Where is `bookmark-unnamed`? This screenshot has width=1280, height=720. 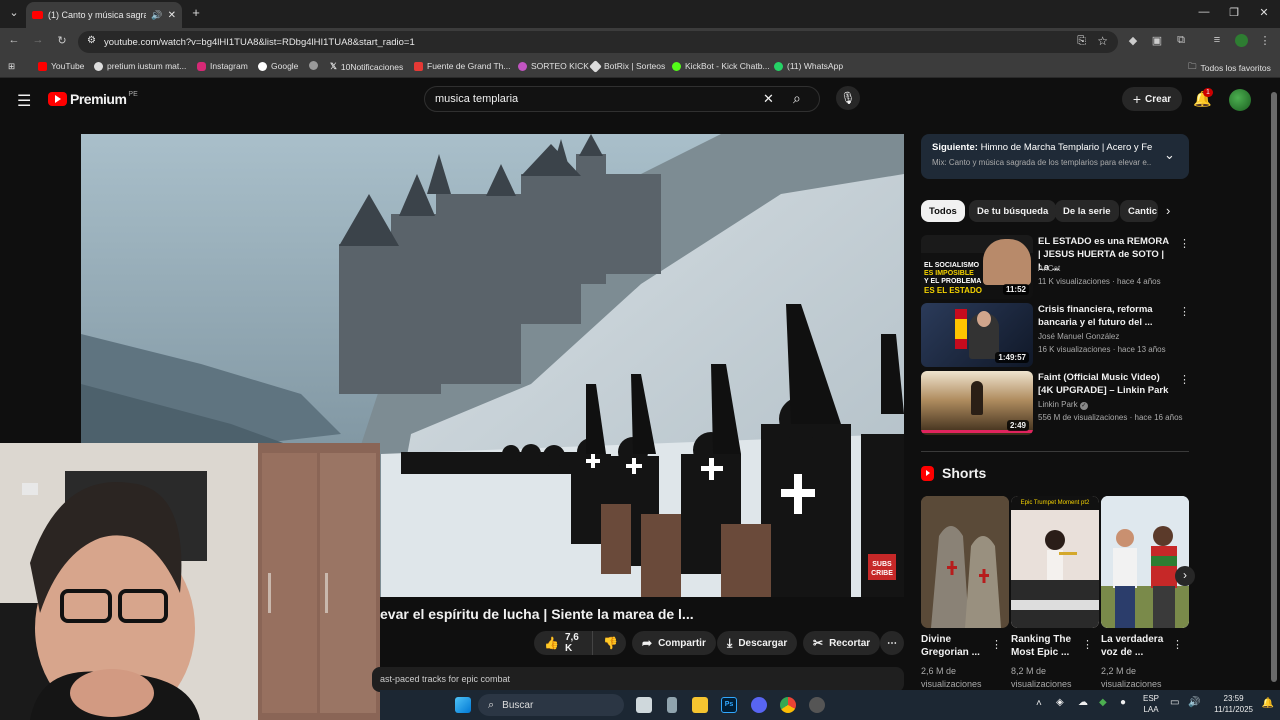
bookmark-unnamed is located at coordinates (315, 65).